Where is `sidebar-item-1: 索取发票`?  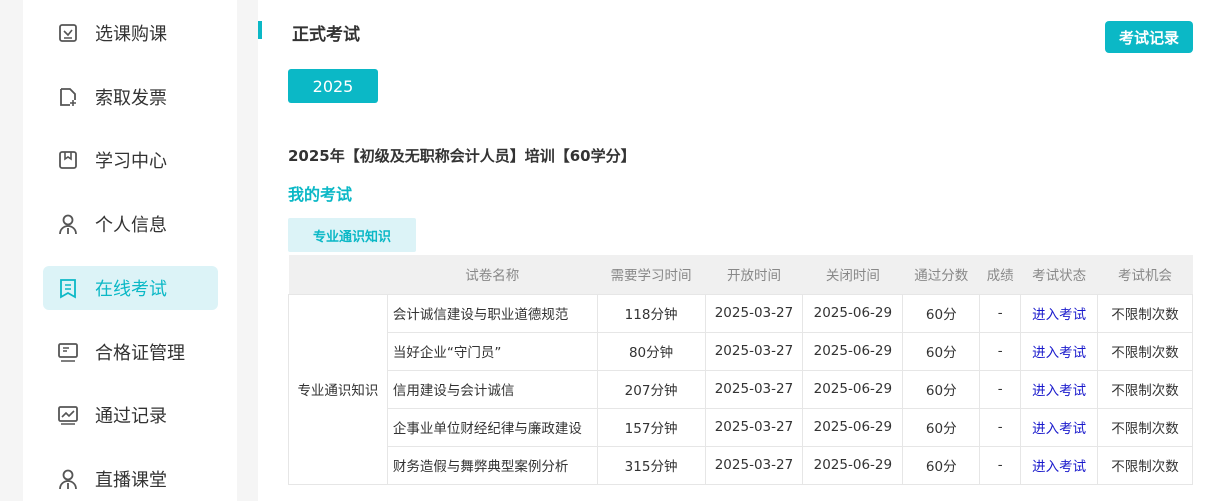
sidebar-item-1: 索取发票 is located at coordinates (130, 97).